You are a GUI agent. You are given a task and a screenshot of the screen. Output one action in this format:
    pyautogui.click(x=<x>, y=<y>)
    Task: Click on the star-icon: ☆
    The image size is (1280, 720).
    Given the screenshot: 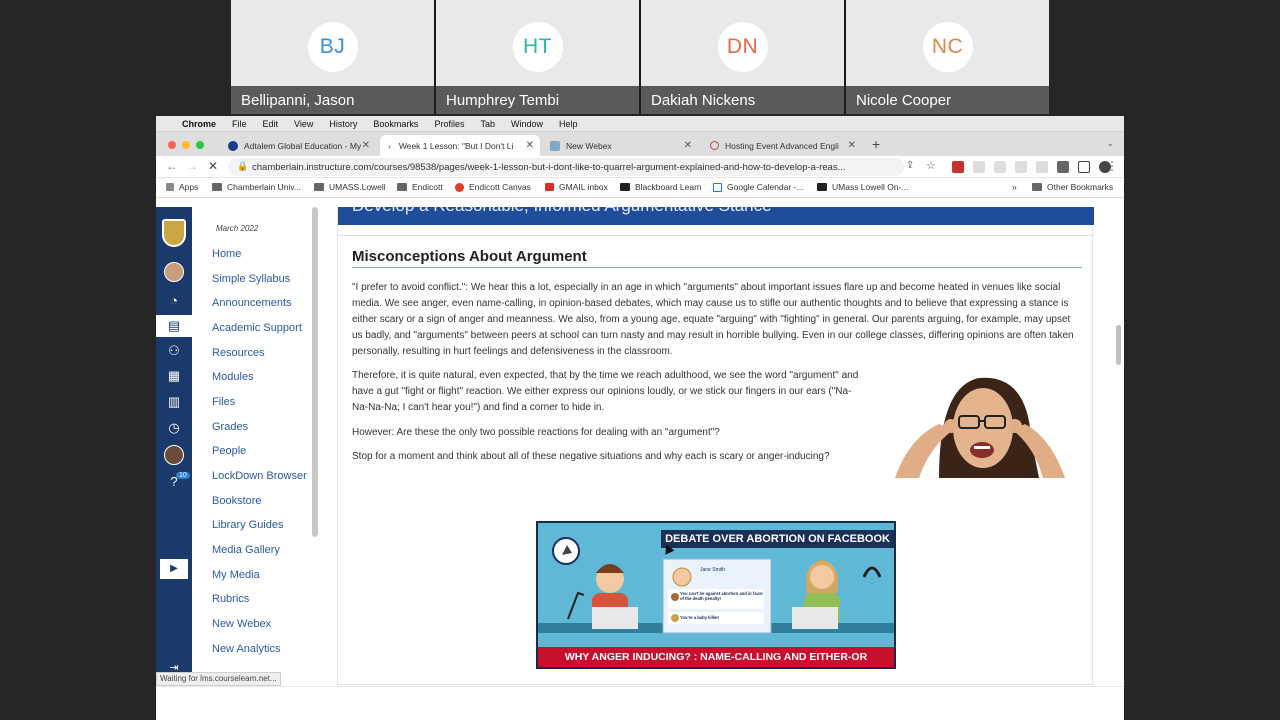 What is the action you would take?
    pyautogui.click(x=931, y=165)
    